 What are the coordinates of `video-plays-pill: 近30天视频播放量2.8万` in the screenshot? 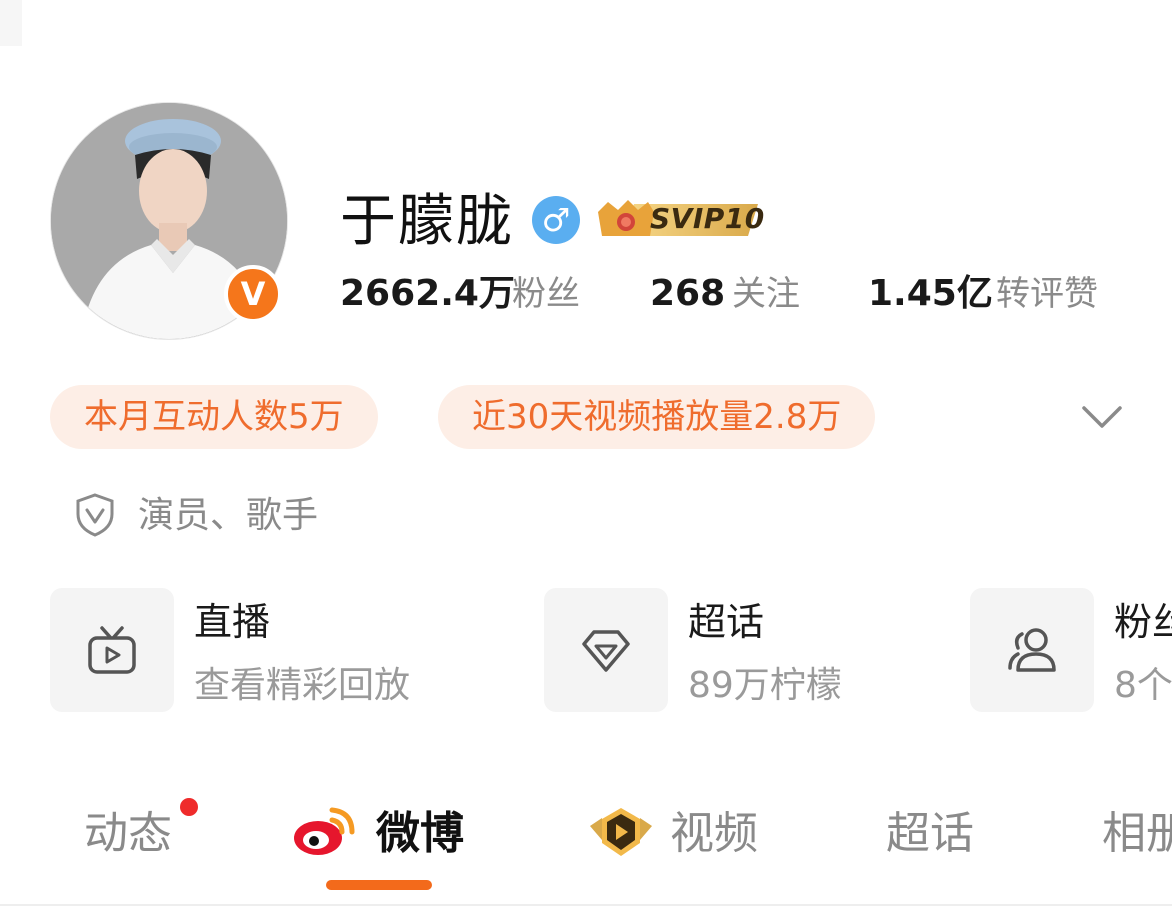 It's located at (657, 417).